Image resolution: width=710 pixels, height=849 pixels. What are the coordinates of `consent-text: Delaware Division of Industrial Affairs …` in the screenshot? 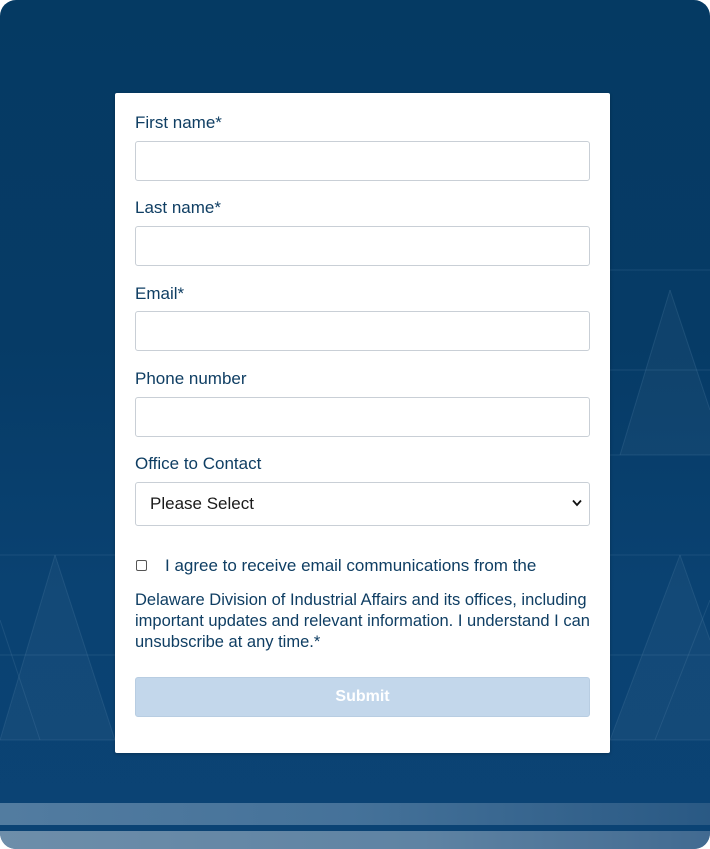 It's located at (362, 621).